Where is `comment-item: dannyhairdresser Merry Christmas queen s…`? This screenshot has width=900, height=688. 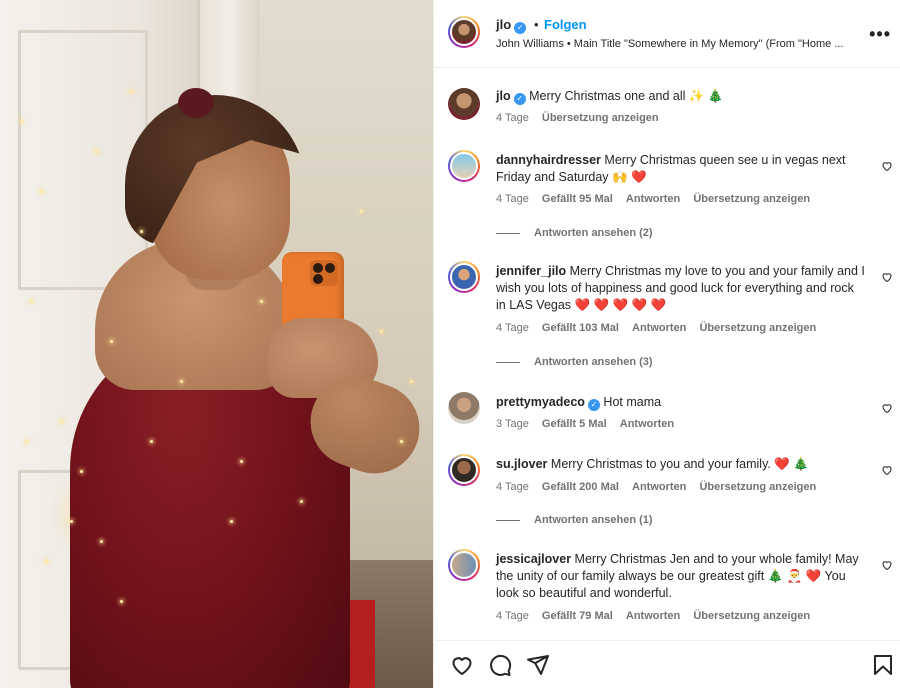
comment-item: dannyhairdresser Merry Christmas queen s… is located at coordinates (667, 195).